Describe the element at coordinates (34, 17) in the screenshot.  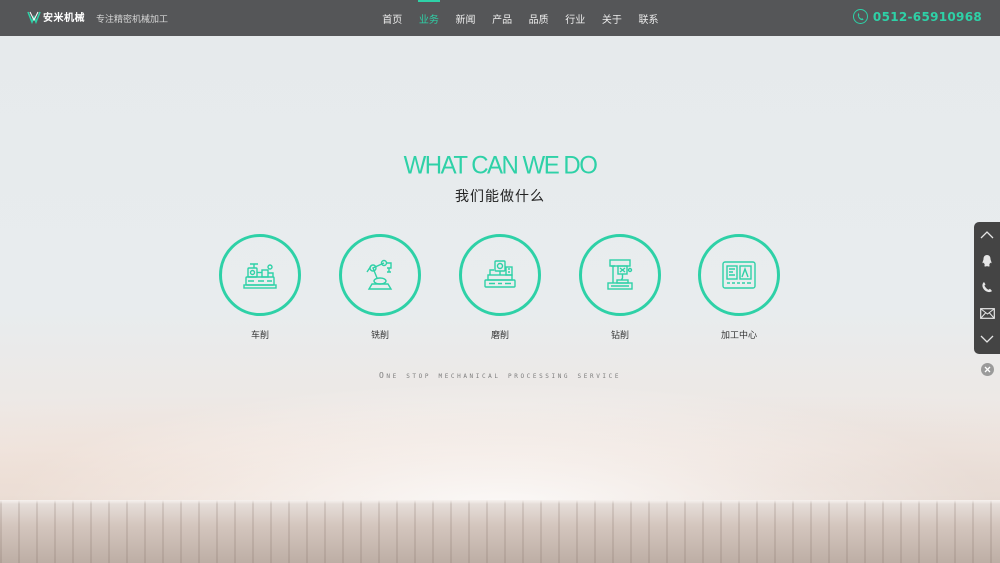
I see `logo-mark-icon` at that location.